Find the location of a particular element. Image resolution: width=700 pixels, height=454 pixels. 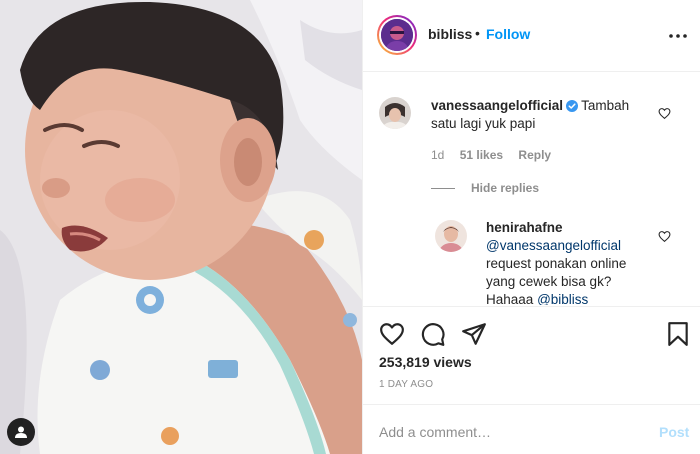

reply-button: Reply is located at coordinates (534, 155).